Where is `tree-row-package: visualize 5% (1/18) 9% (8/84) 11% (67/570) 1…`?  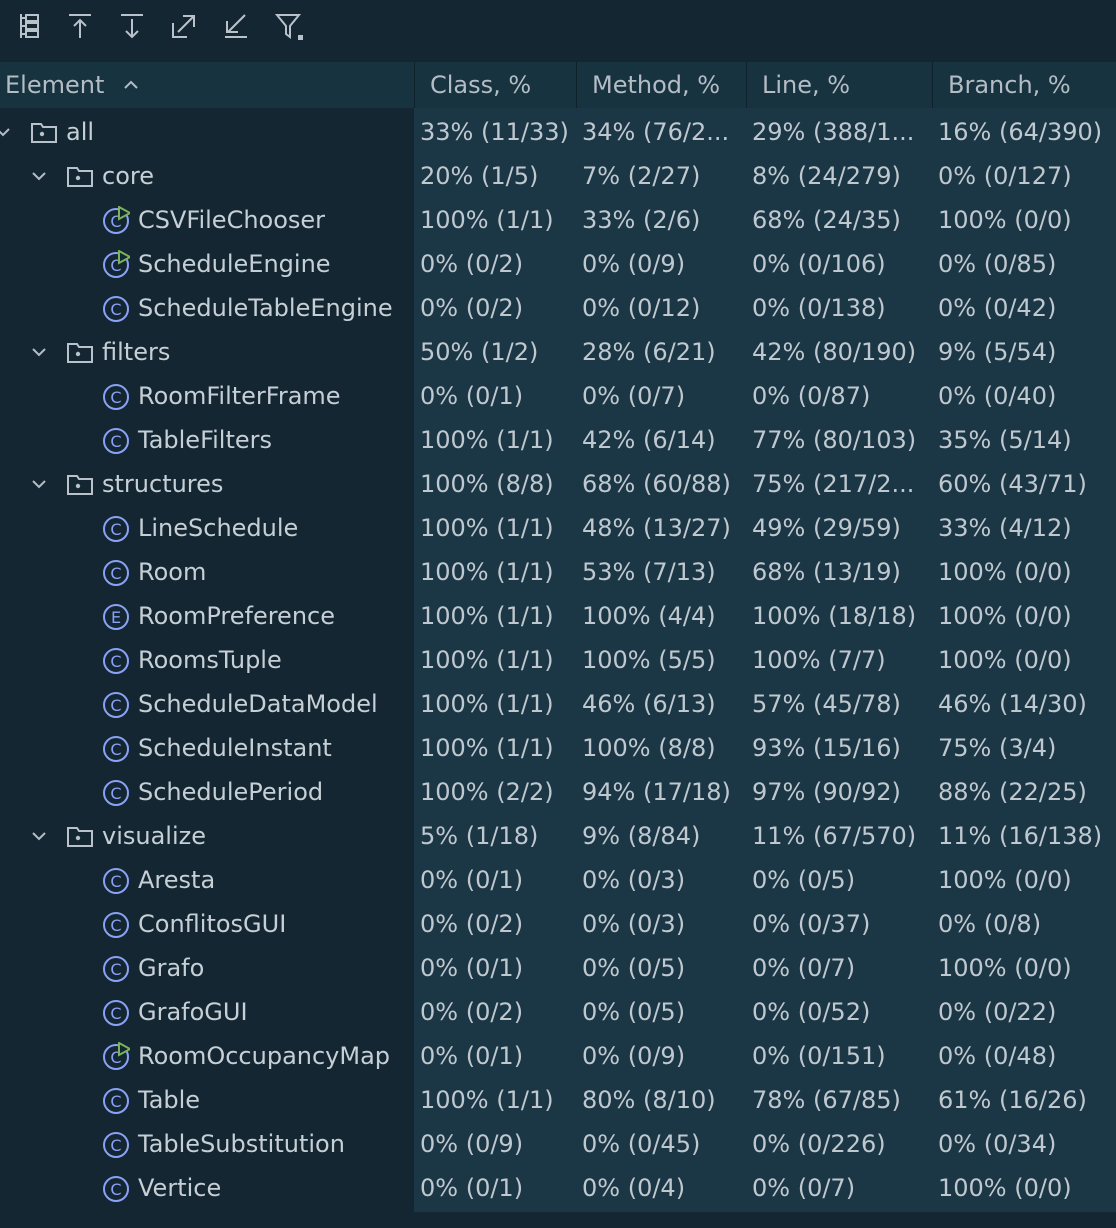 tree-row-package: visualize 5% (1/18) 9% (8/84) 11% (67/570) 1… is located at coordinates (558, 836).